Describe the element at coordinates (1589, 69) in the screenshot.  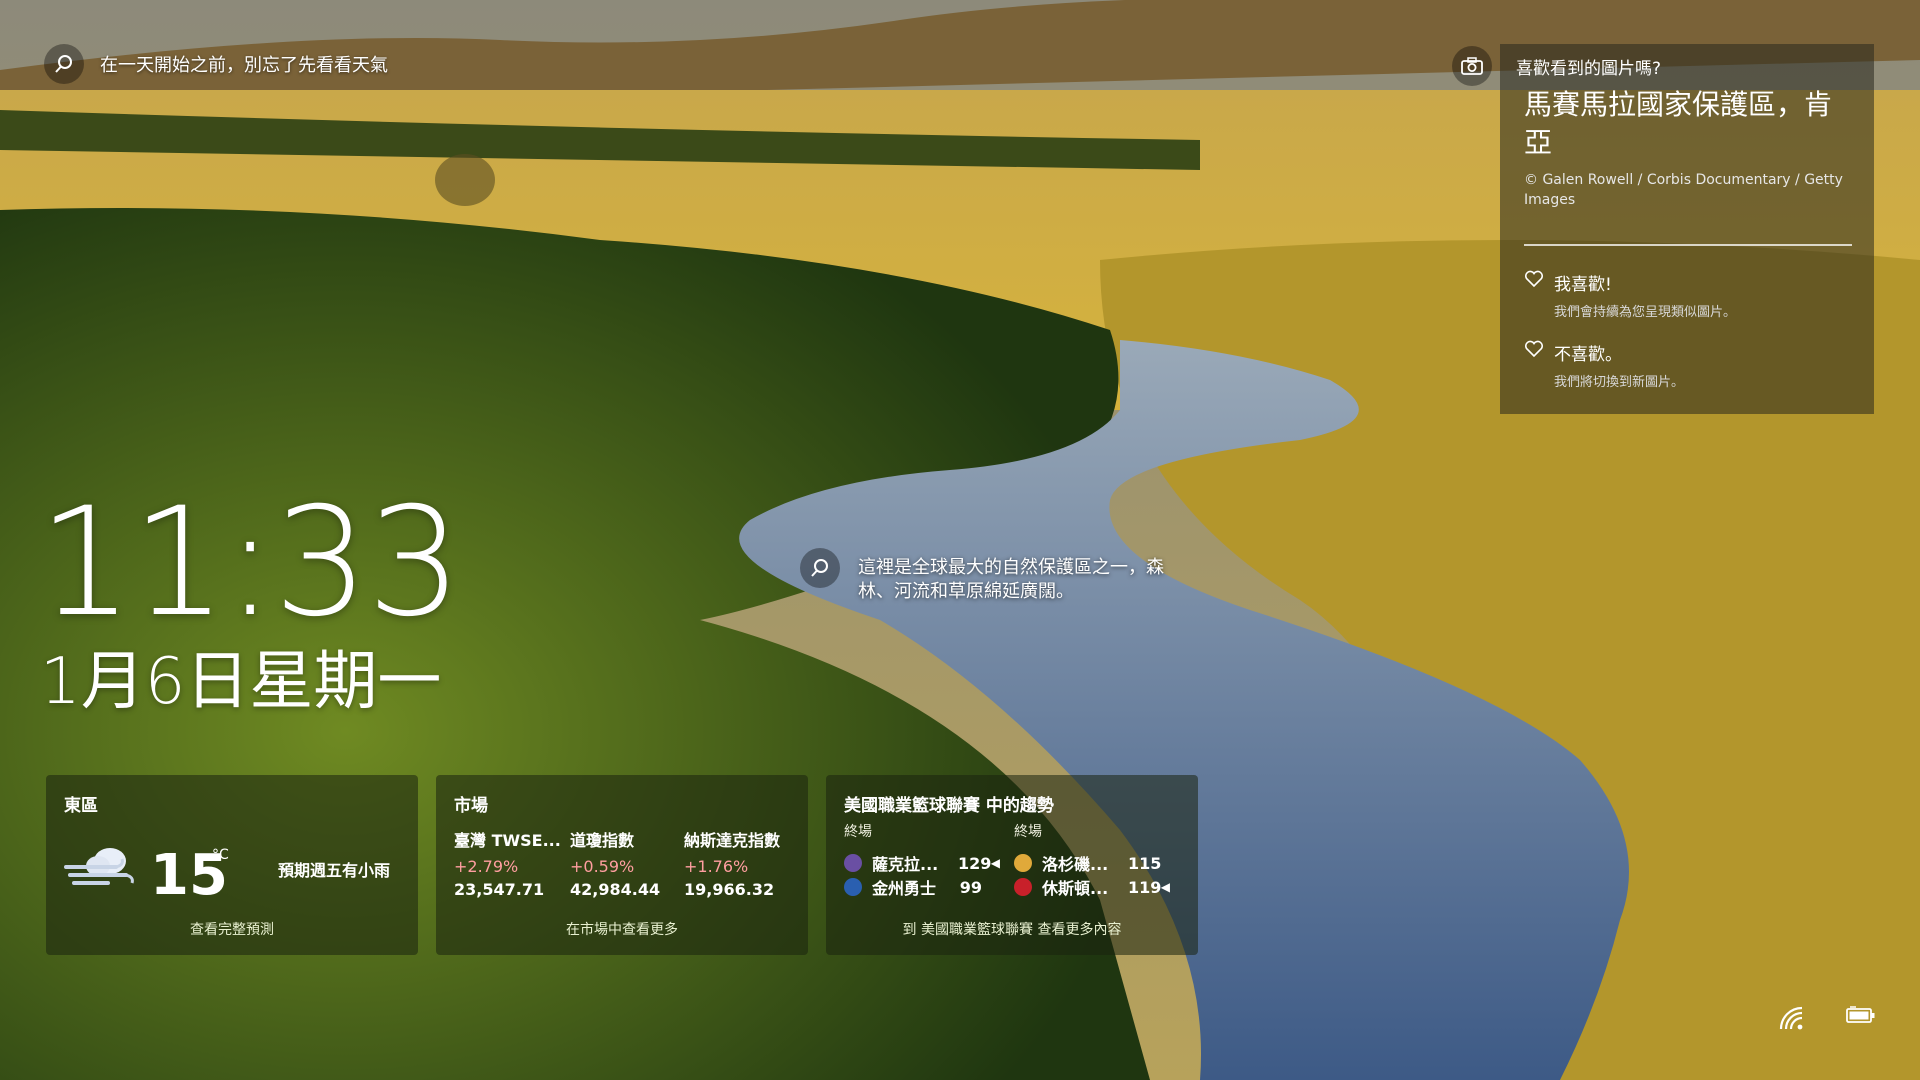
I see `photo-question: 喜歡看到的圖片嗎?` at that location.